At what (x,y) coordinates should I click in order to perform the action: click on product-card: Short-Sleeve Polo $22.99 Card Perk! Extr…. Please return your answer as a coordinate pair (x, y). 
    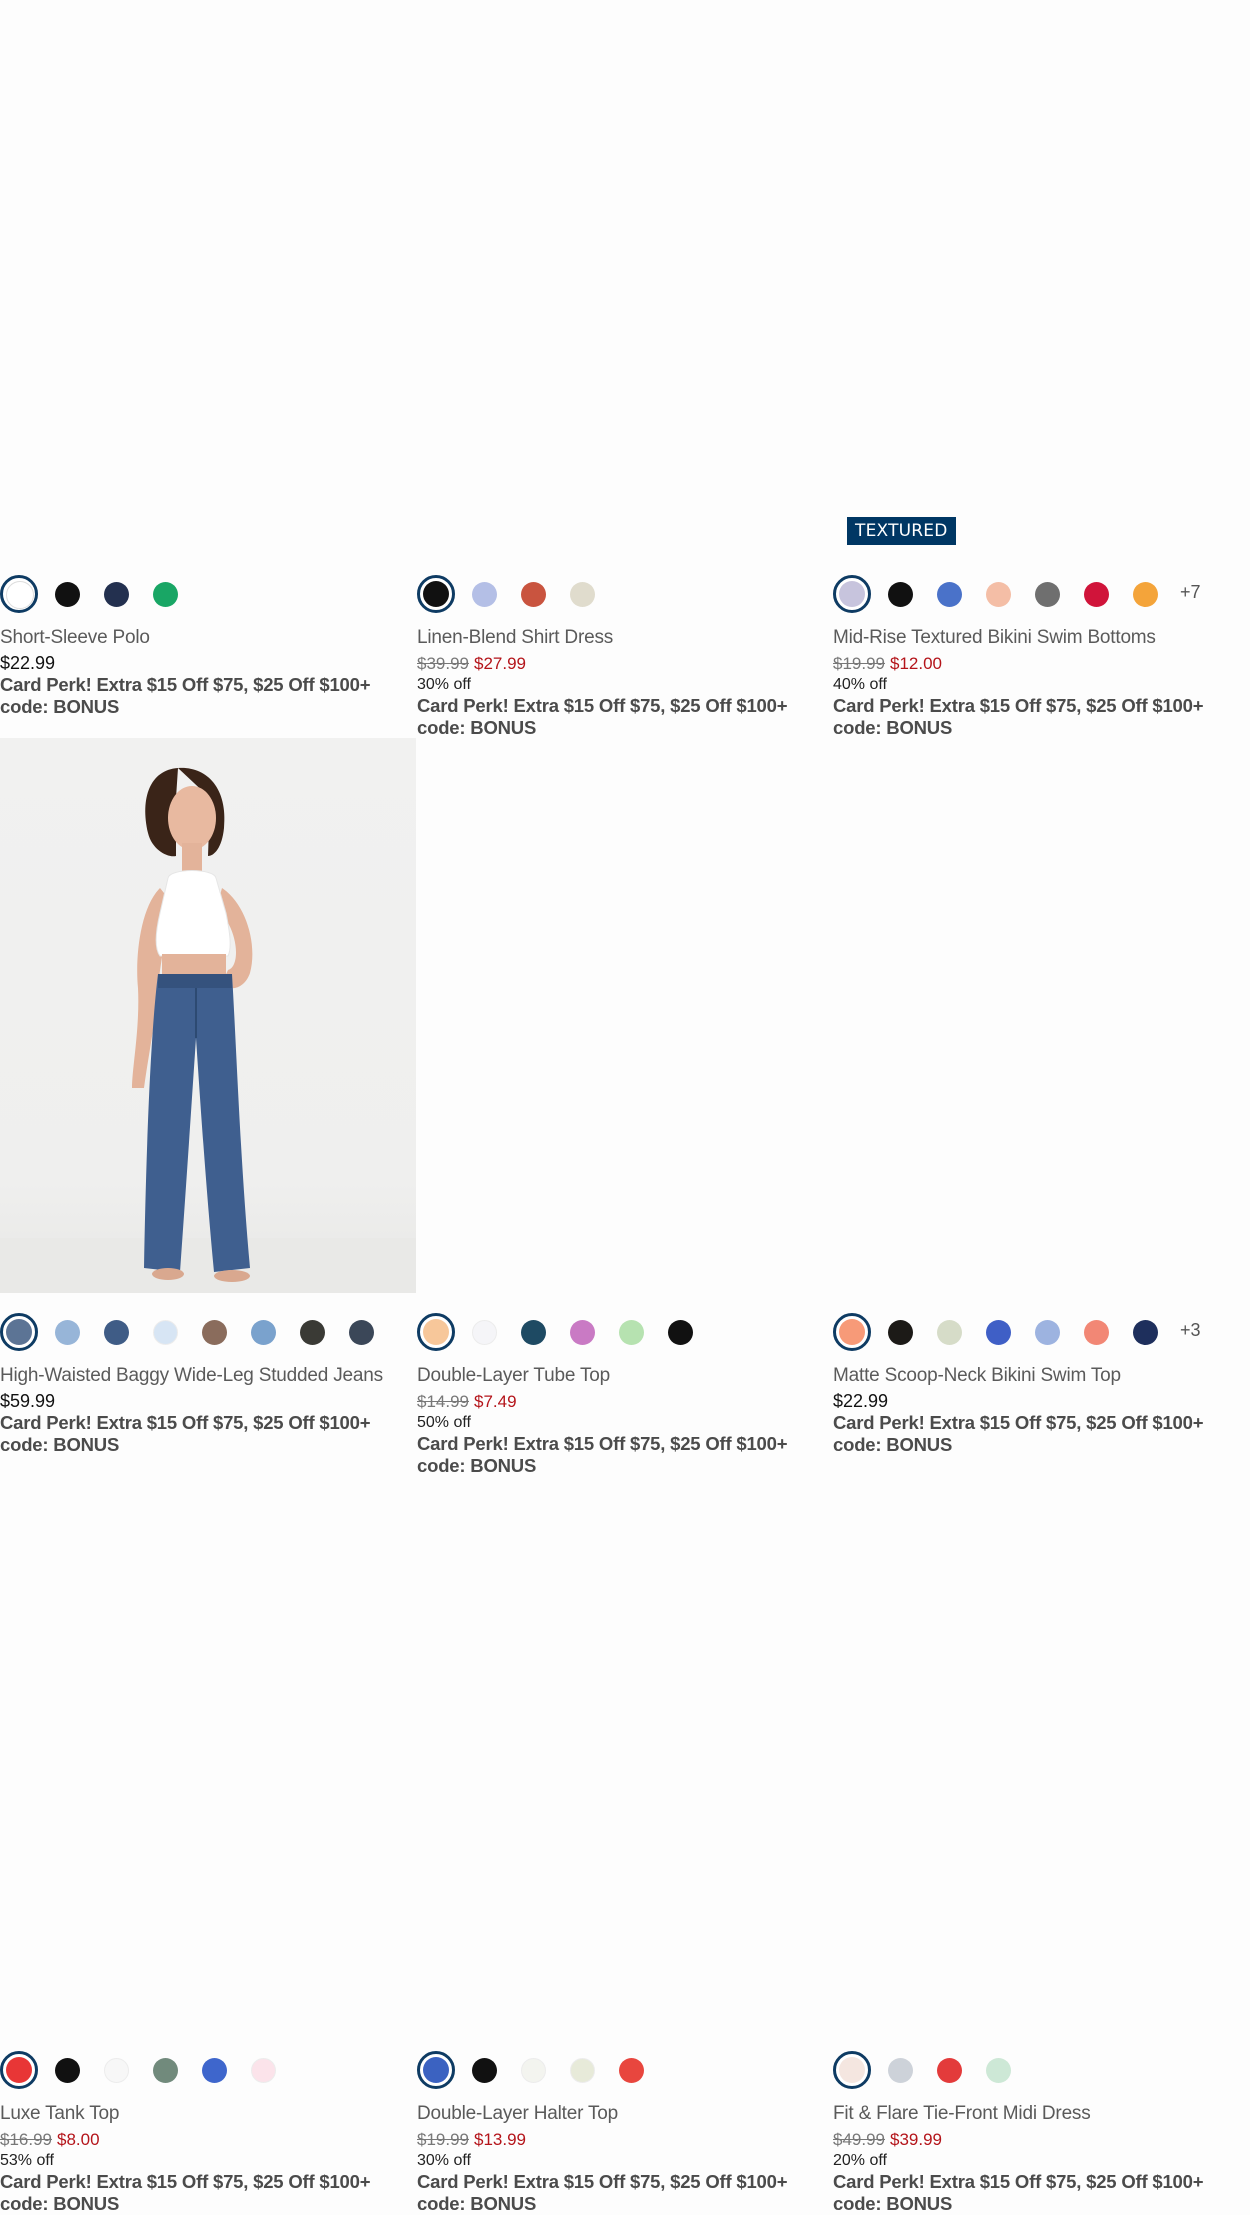
    Looking at the image, I should click on (208, 369).